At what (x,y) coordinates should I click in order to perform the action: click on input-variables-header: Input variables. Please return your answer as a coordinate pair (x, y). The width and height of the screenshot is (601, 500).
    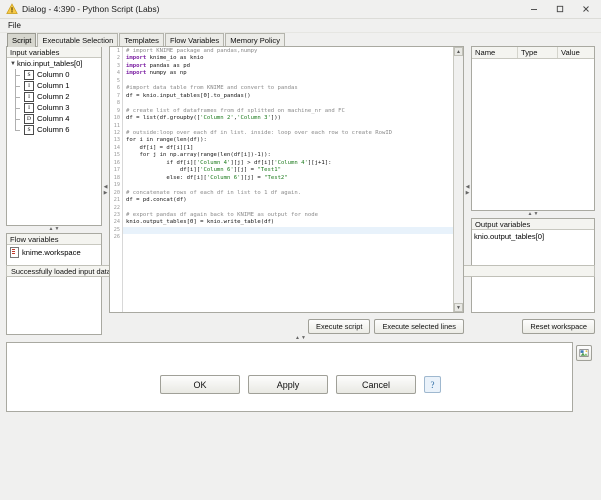
    Looking at the image, I should click on (54, 52).